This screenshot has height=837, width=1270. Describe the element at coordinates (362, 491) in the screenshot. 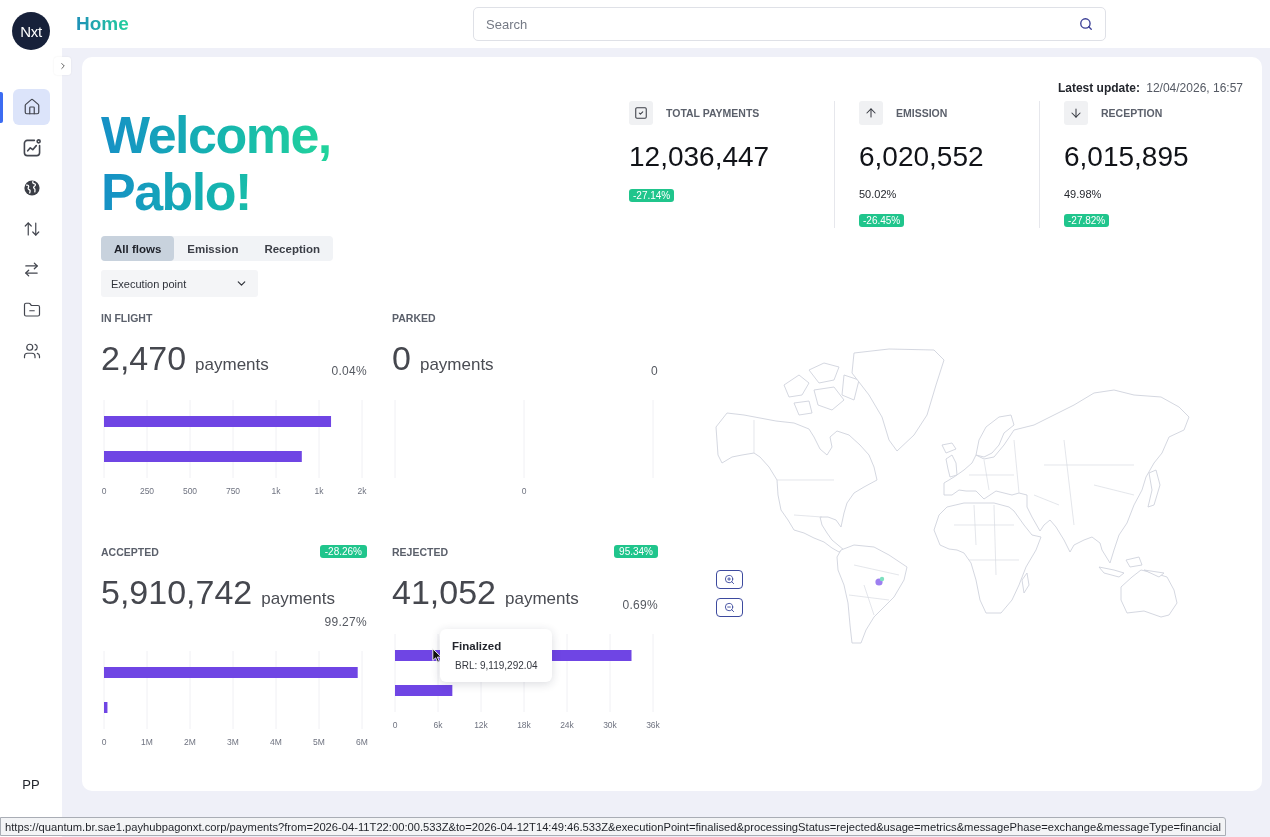

I see `axis-tick-label: 2k` at that location.